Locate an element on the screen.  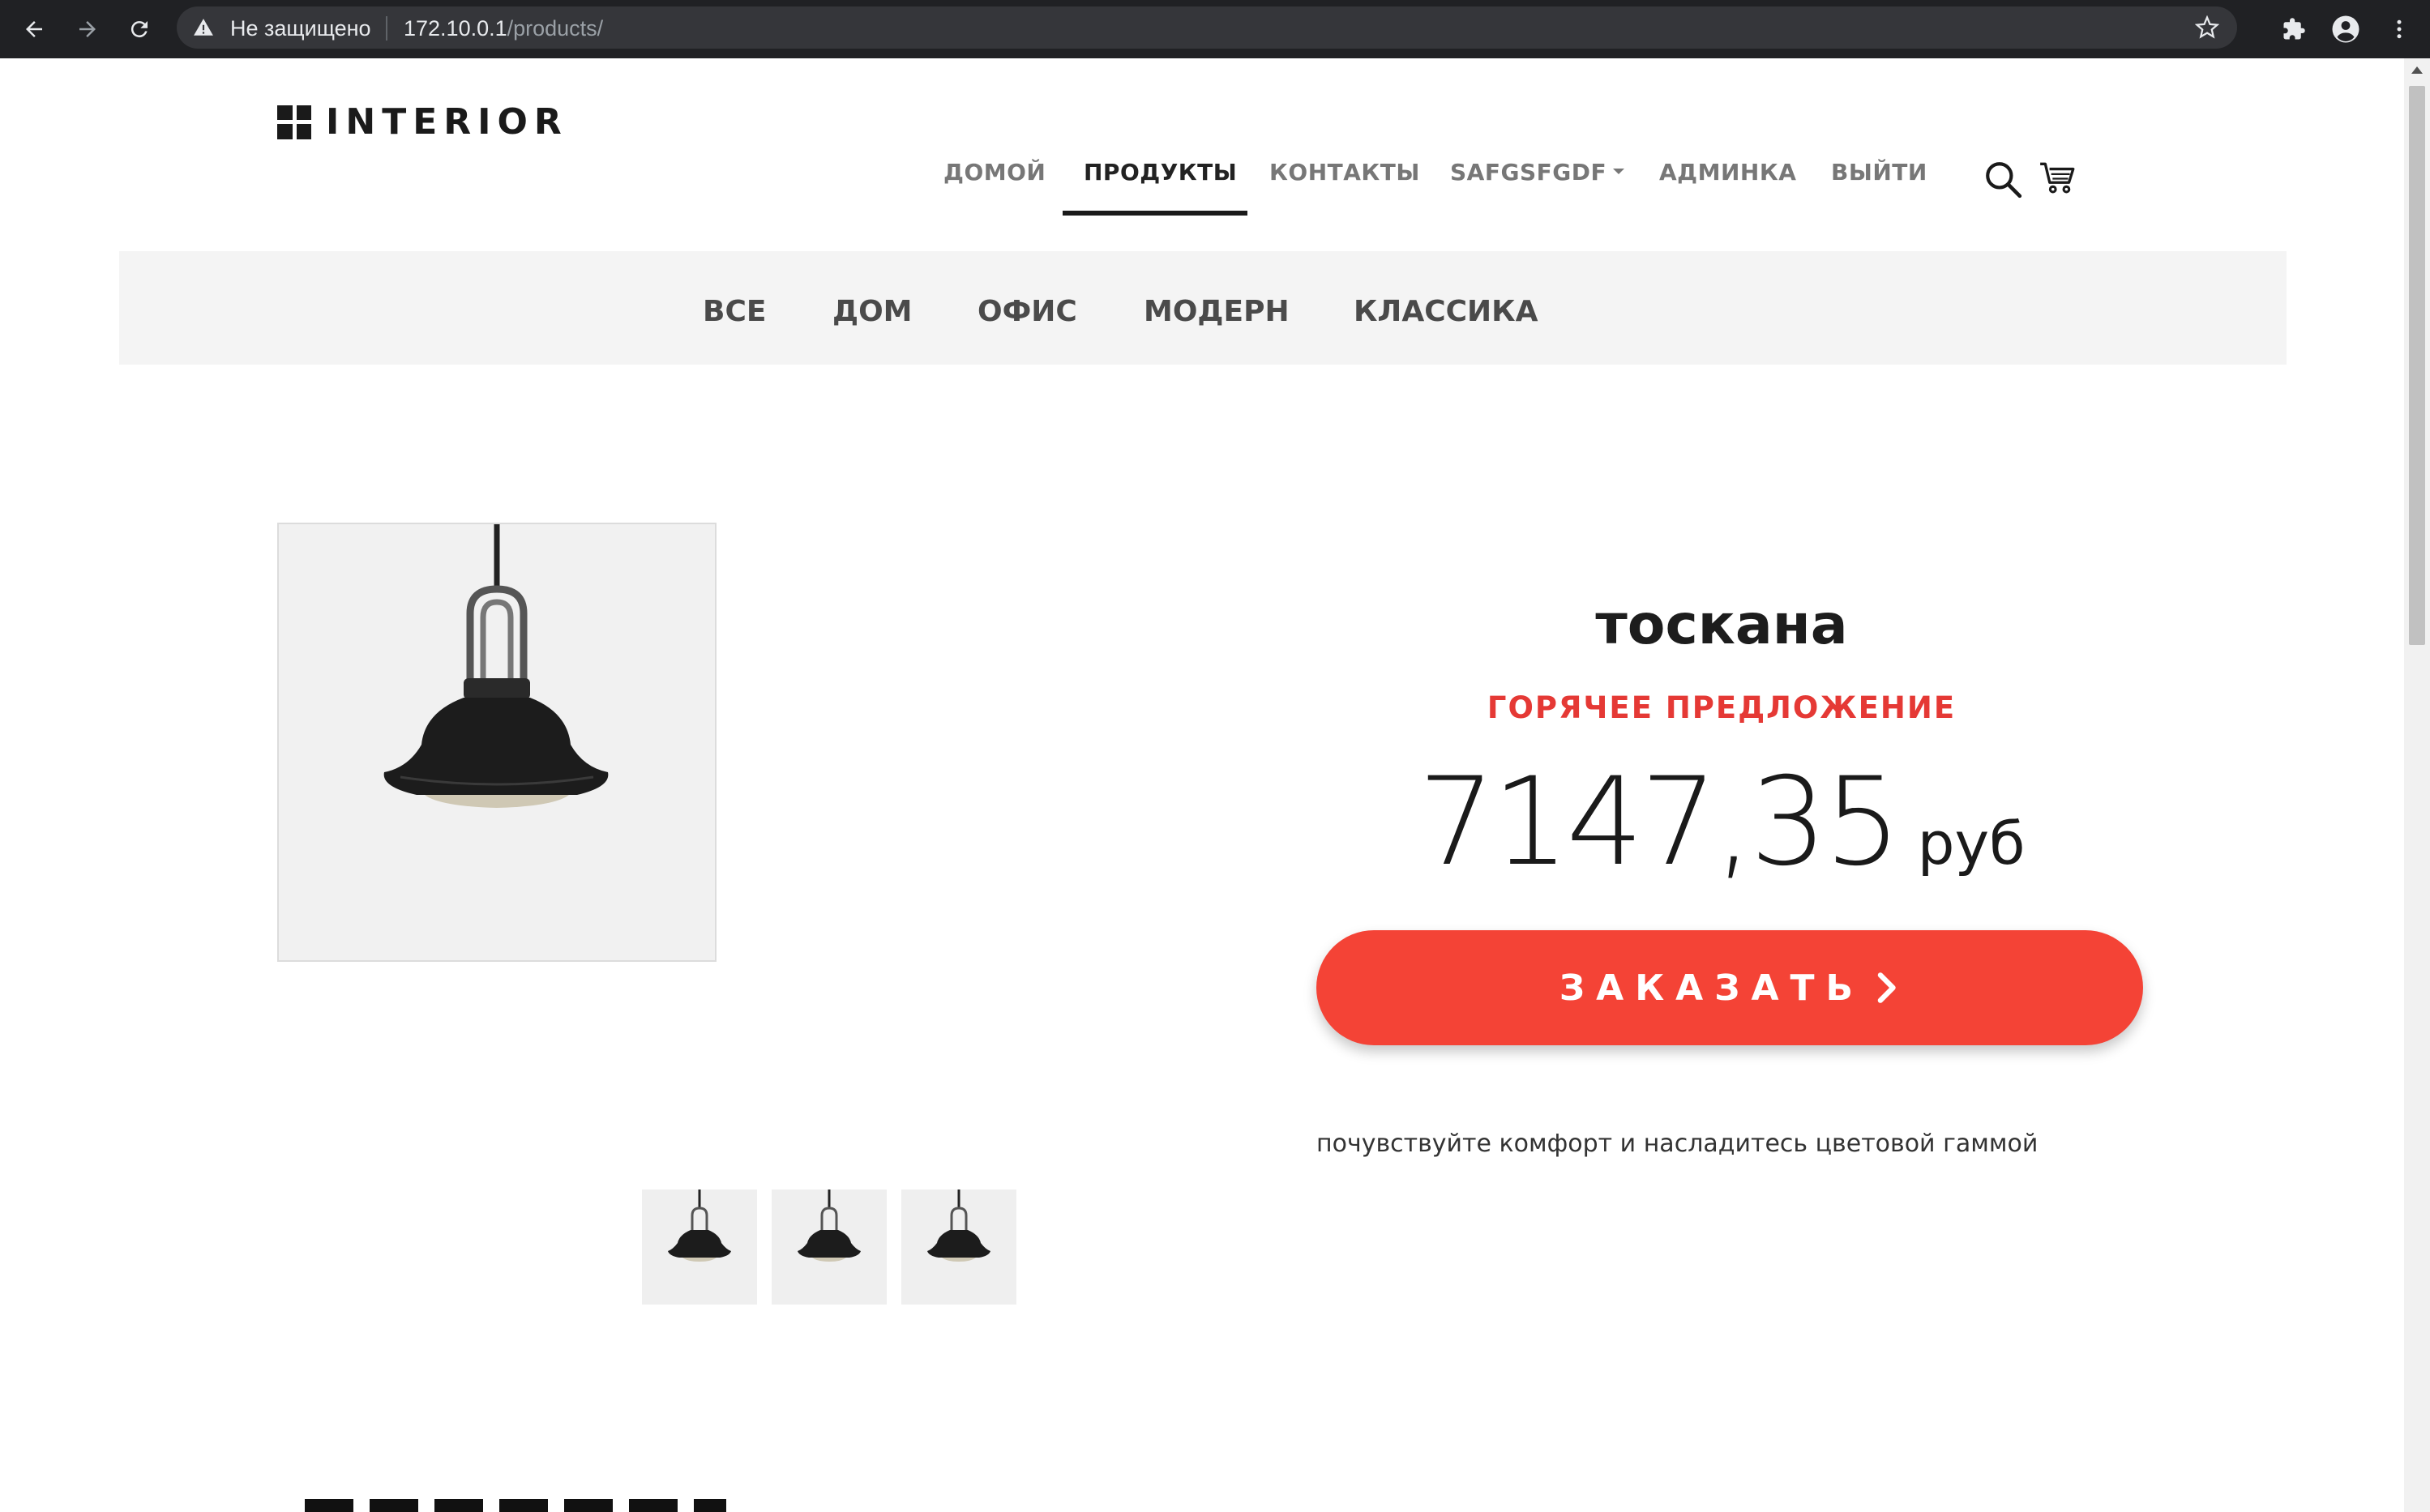
product-main-image is located at coordinates (497, 743).